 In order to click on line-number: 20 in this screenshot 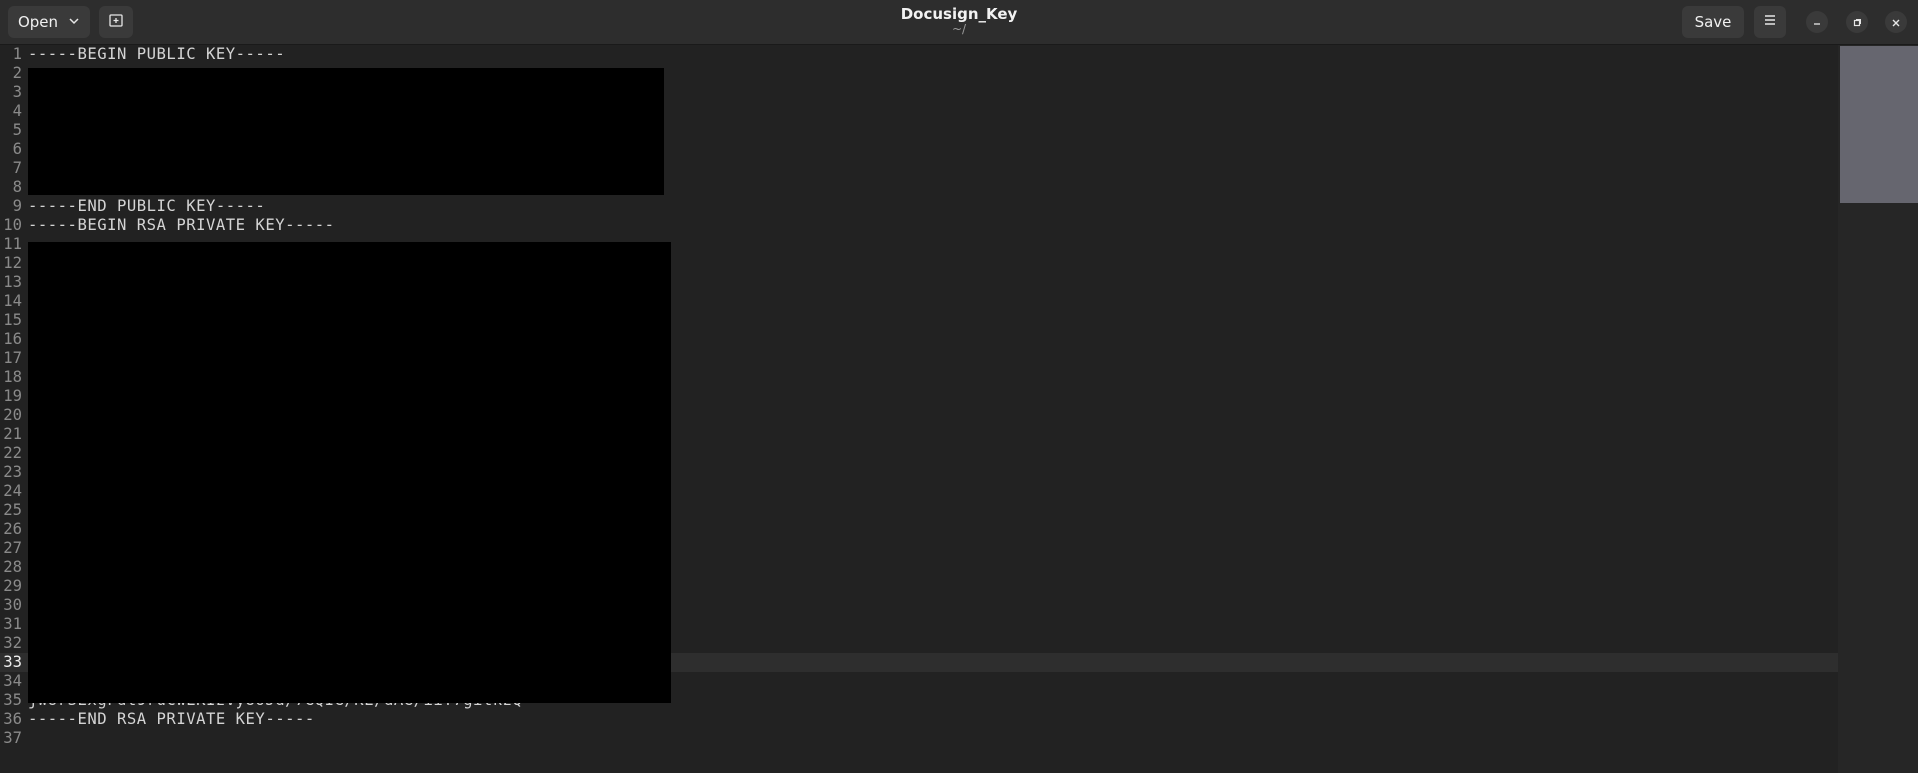, I will do `click(12, 415)`.